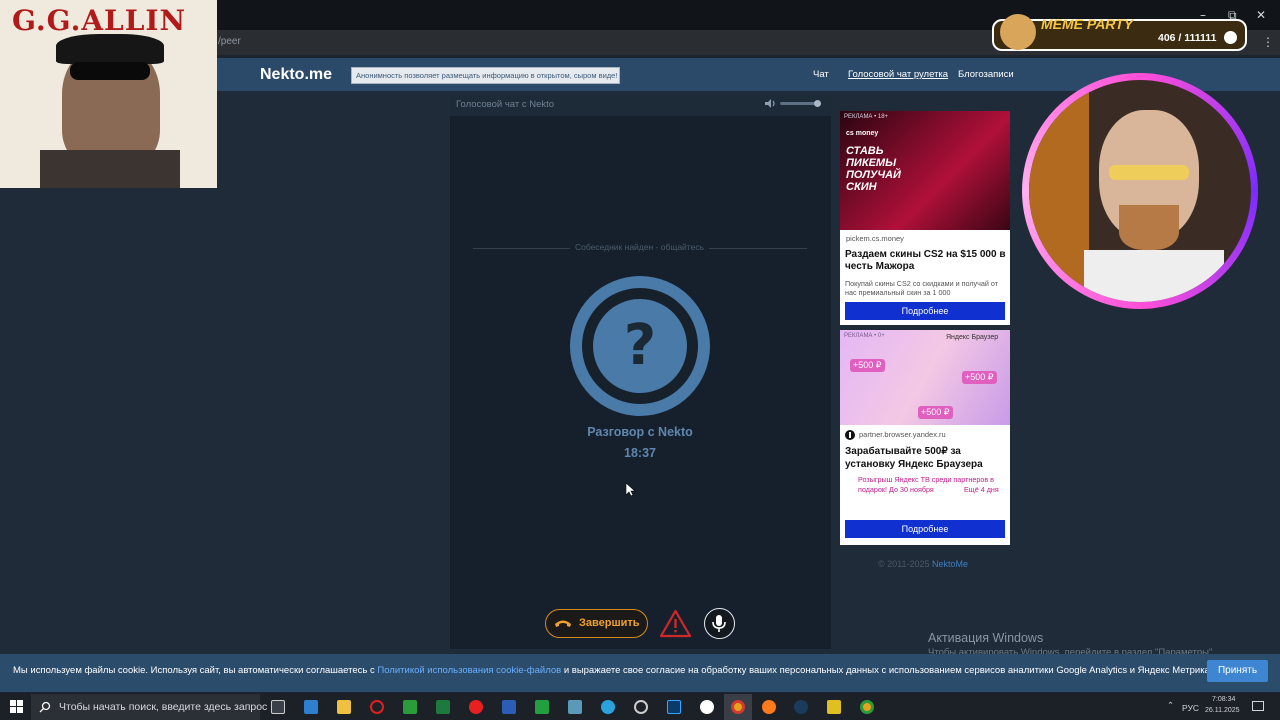 The image size is (1280, 720). What do you see at coordinates (110, 169) in the screenshot?
I see `poster-jacket` at bounding box center [110, 169].